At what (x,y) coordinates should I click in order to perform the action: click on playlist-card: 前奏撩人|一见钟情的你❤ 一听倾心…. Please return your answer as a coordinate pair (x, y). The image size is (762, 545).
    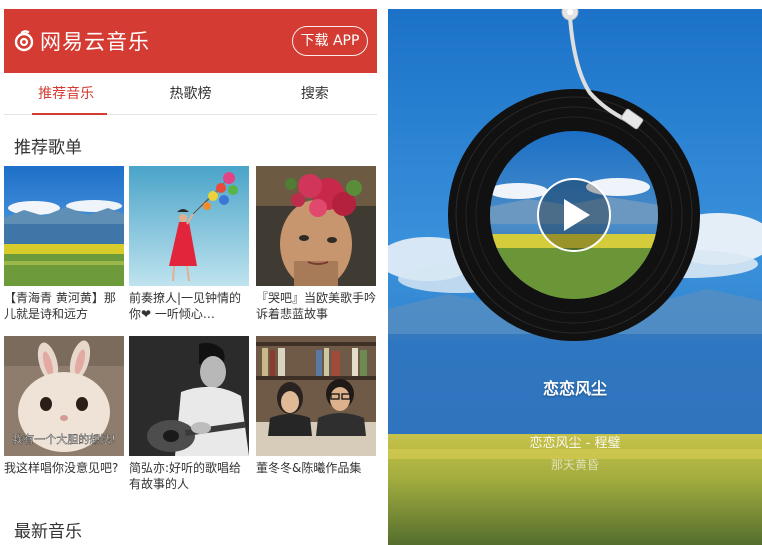
    Looking at the image, I should click on (189, 244).